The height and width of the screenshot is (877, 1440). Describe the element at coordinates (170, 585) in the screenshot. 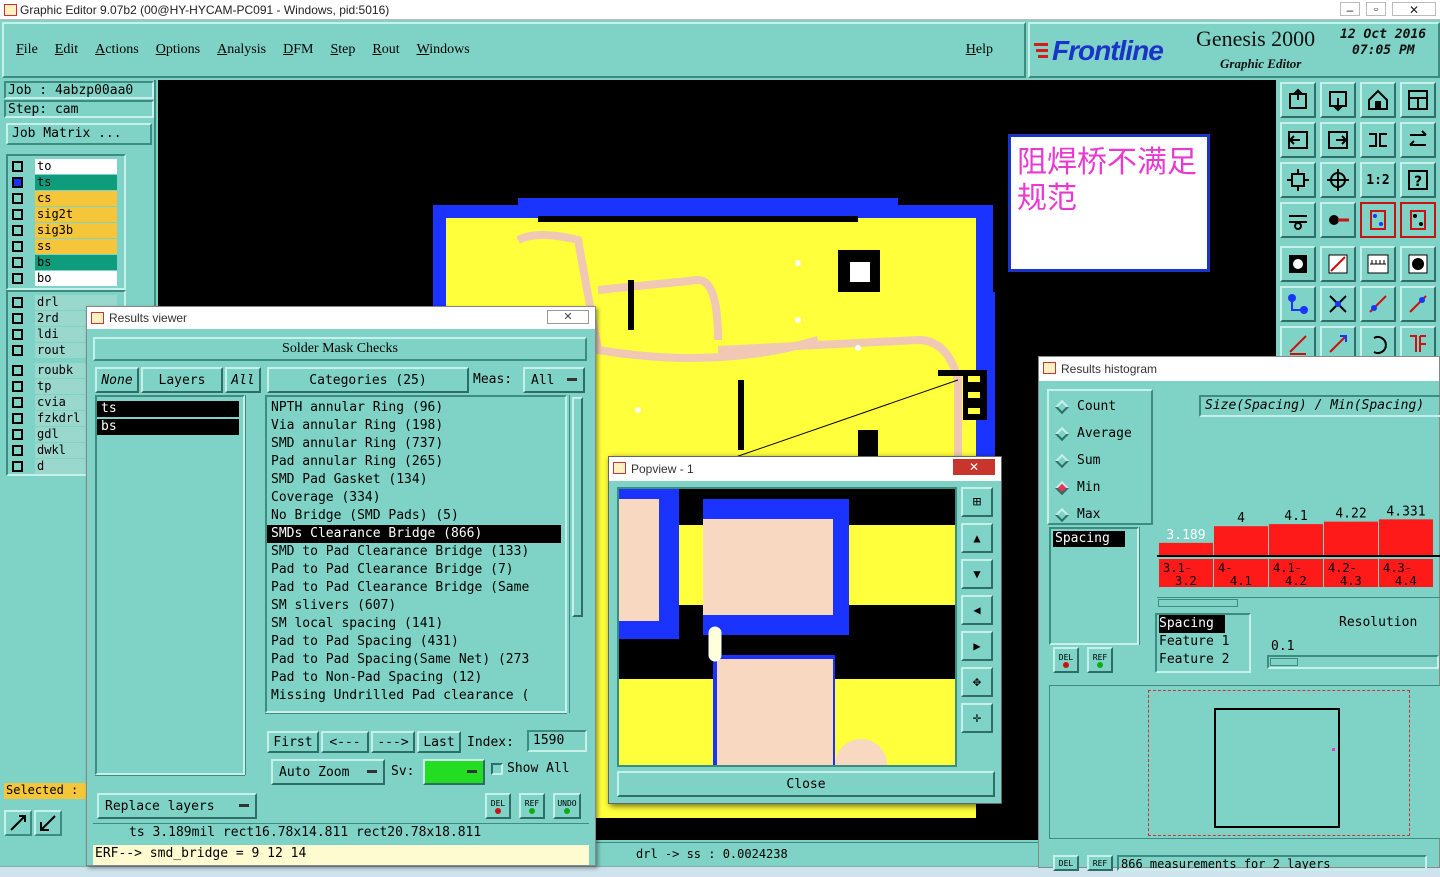

I see `layer-results-list: ts bs` at that location.